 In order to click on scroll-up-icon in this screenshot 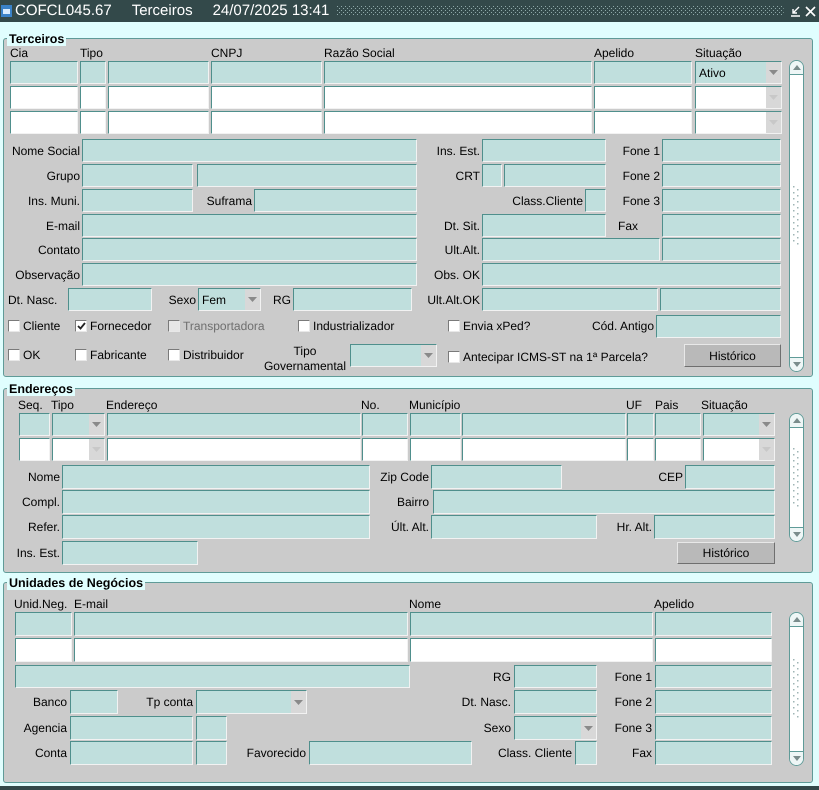, I will do `click(796, 620)`.